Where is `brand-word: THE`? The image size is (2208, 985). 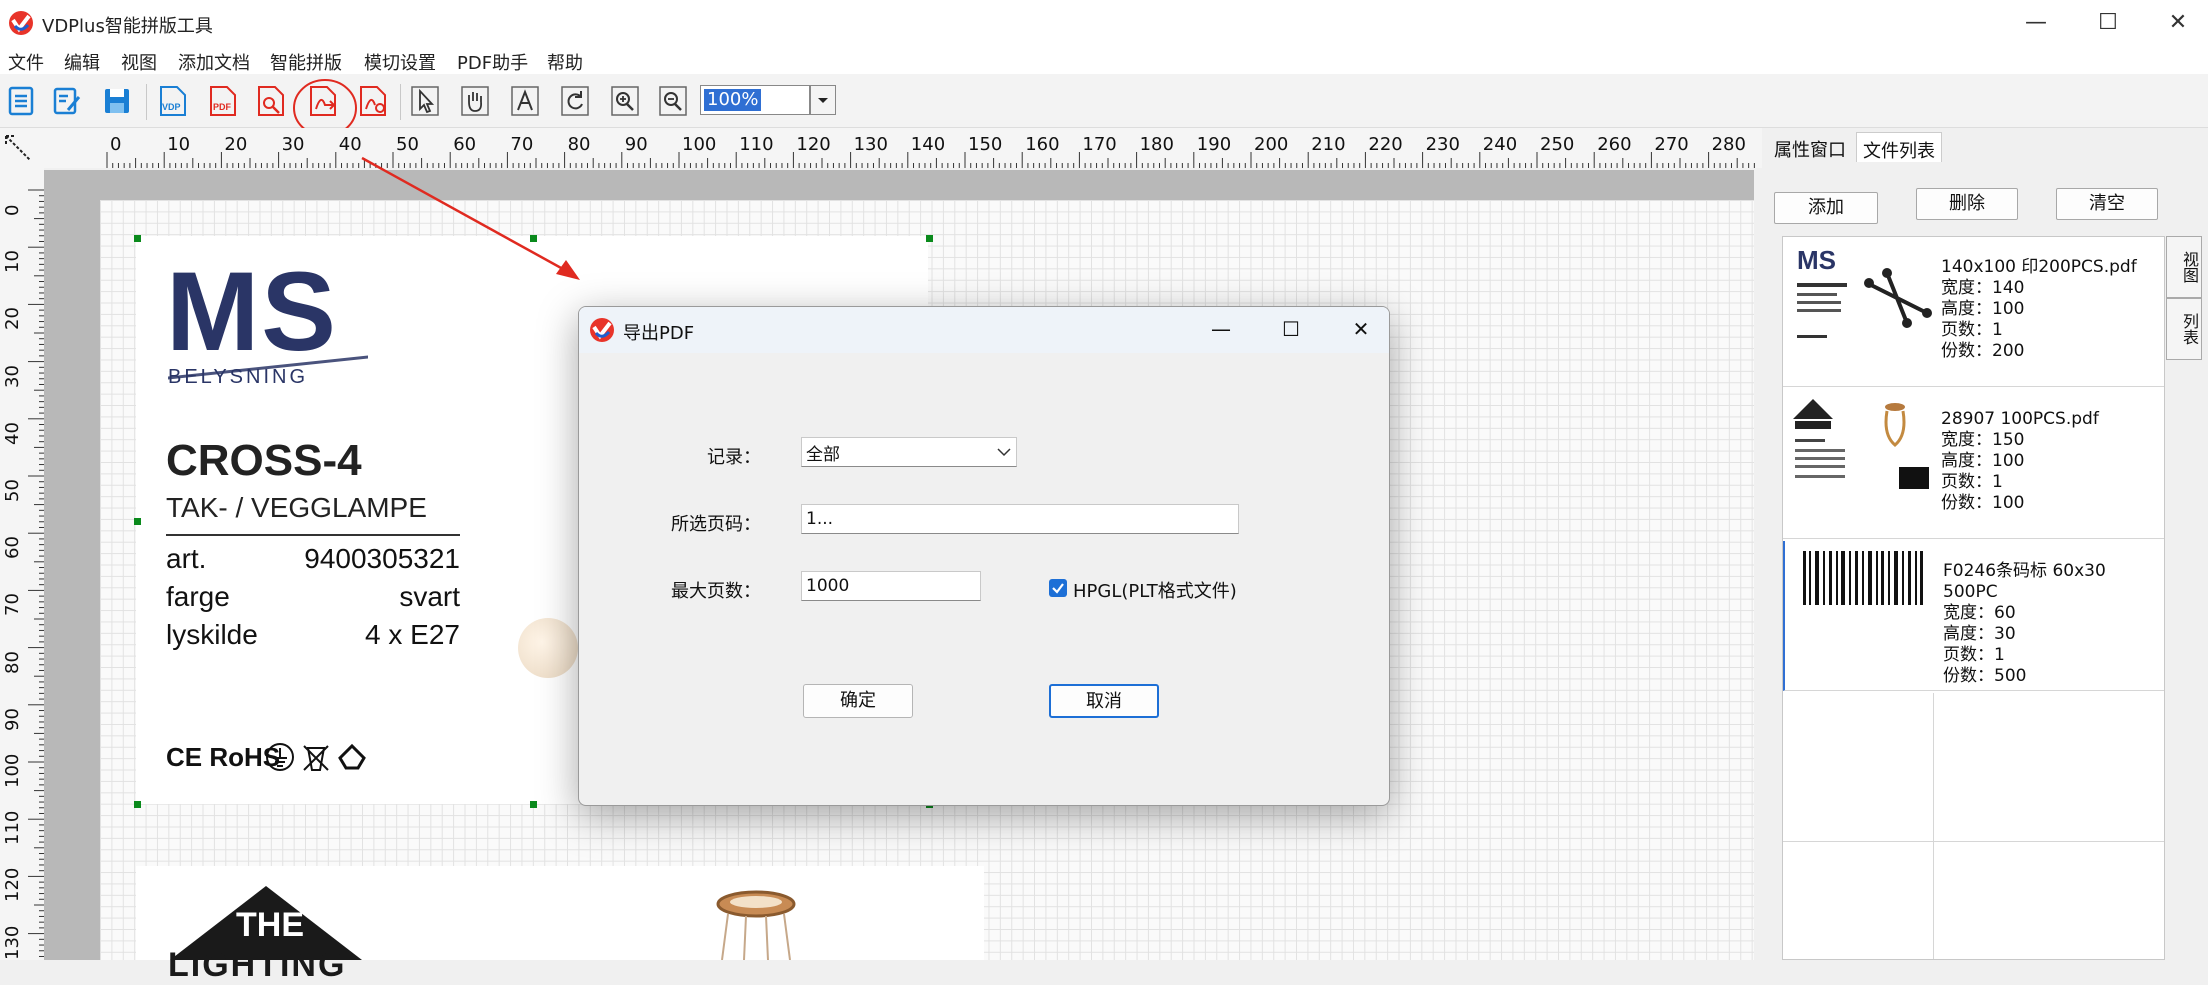
brand-word: THE is located at coordinates (270, 925).